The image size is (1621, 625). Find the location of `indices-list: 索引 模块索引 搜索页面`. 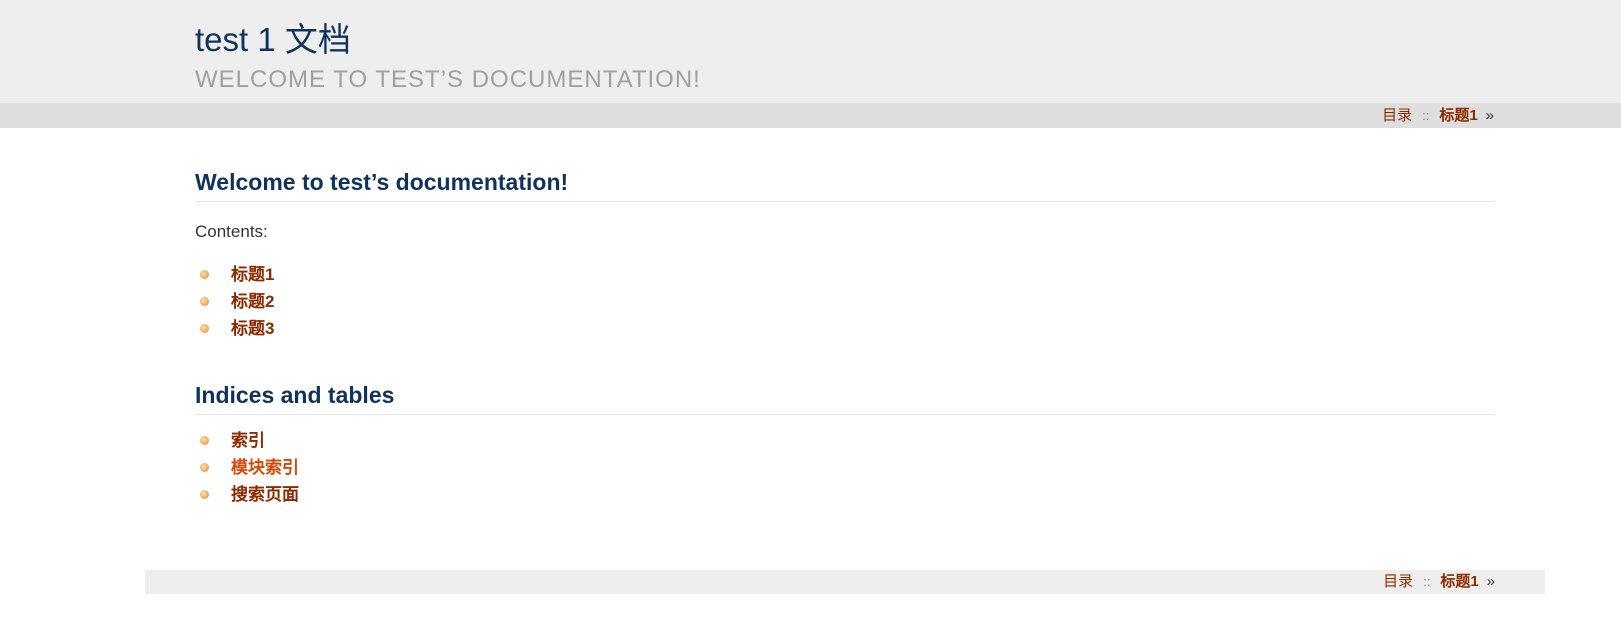

indices-list: 索引 模块索引 搜索页面 is located at coordinates (247, 467).